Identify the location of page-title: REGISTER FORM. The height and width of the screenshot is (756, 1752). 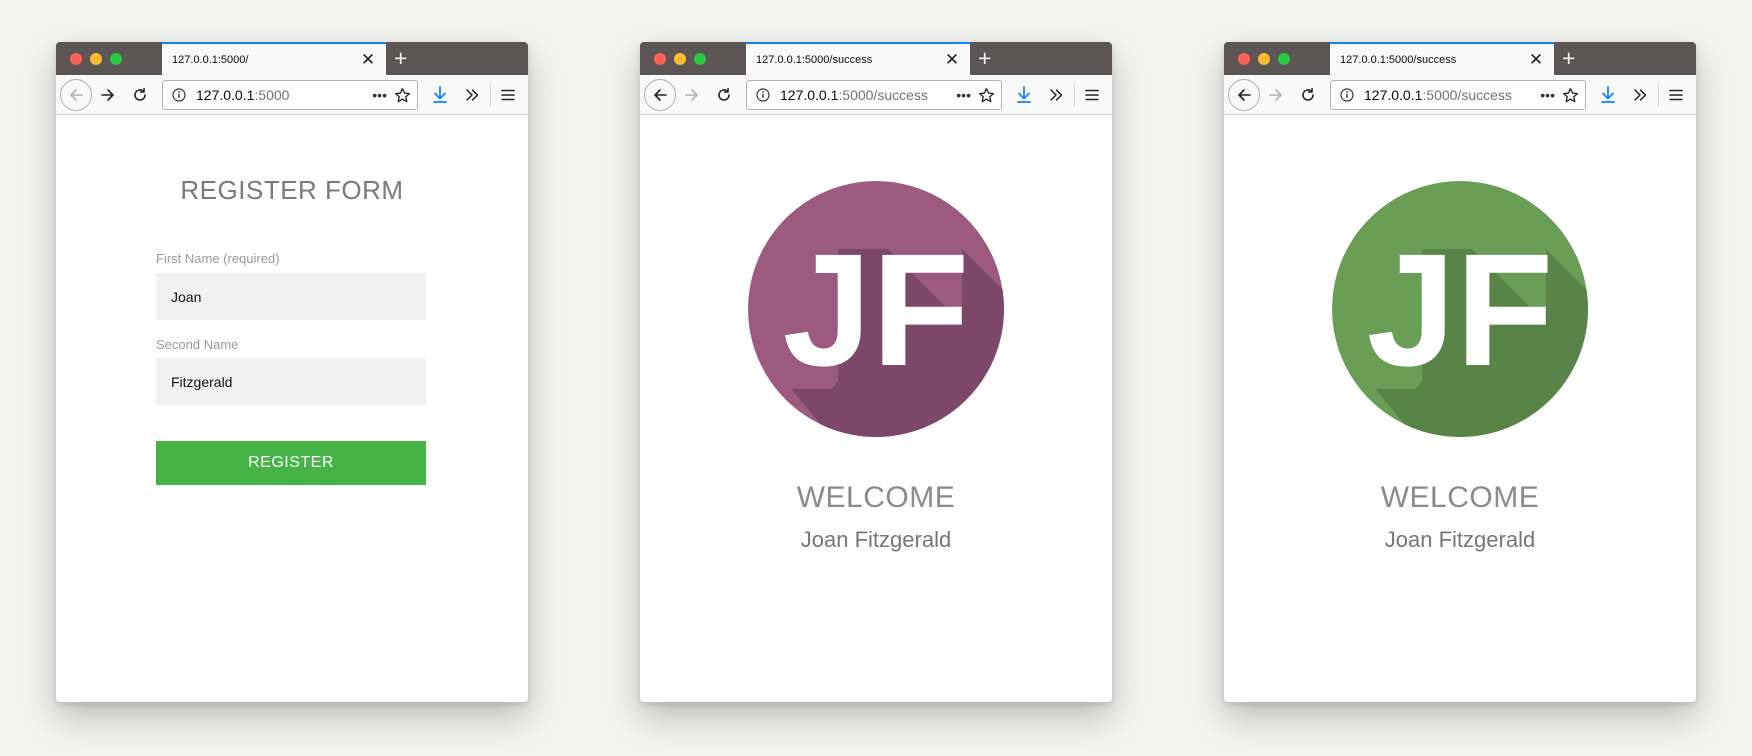
(292, 190).